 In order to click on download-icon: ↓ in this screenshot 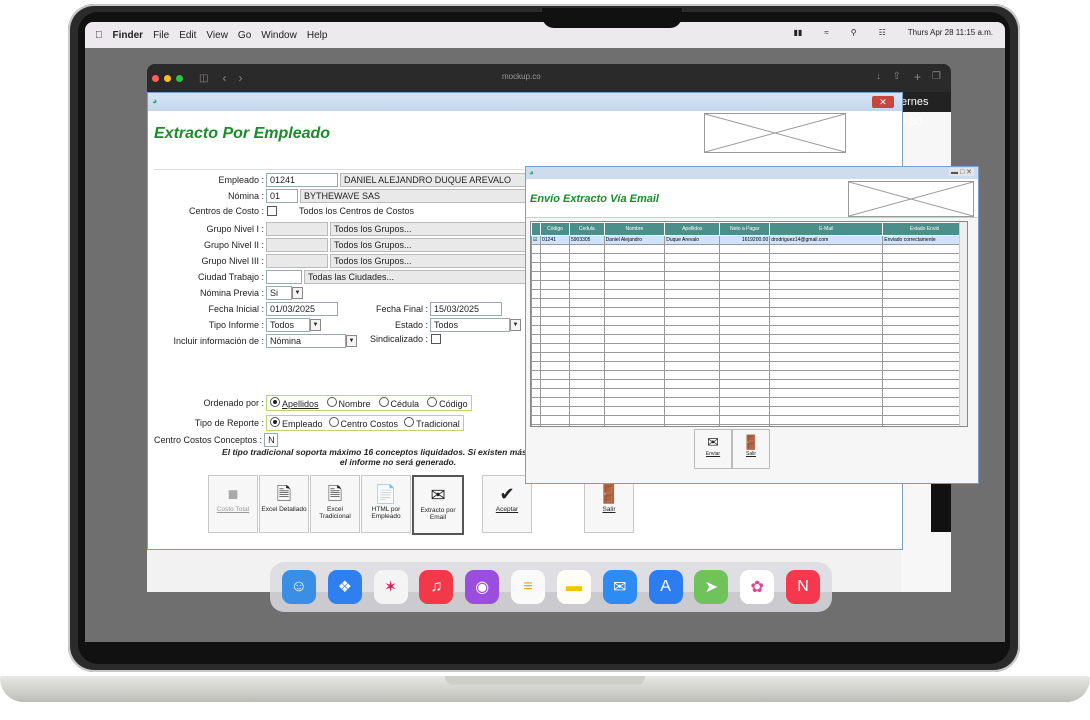, I will do `click(878, 76)`.